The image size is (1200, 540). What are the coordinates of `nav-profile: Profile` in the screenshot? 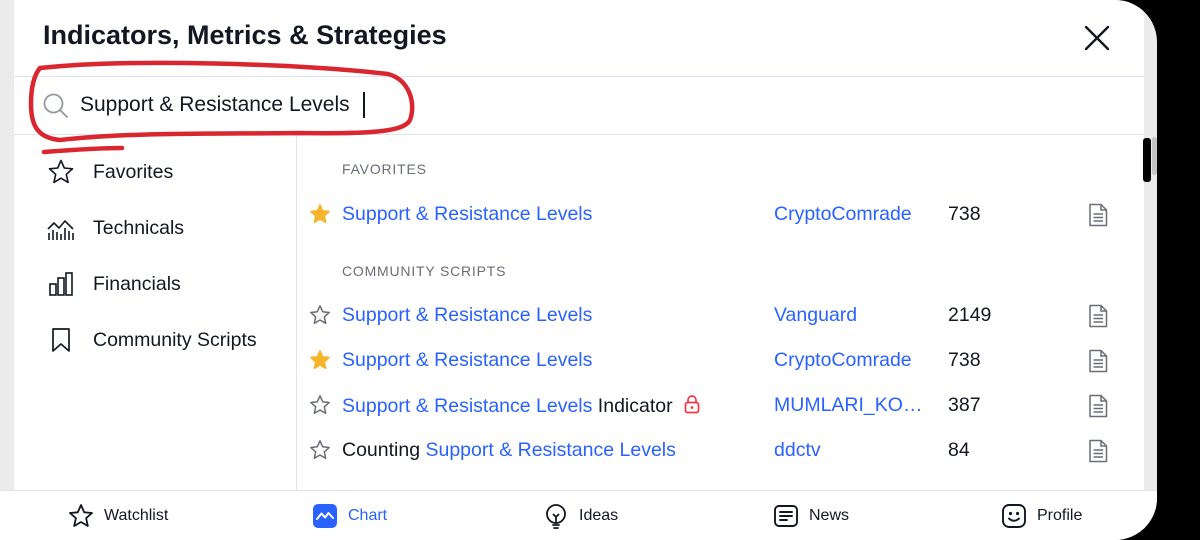 It's located at (1041, 515).